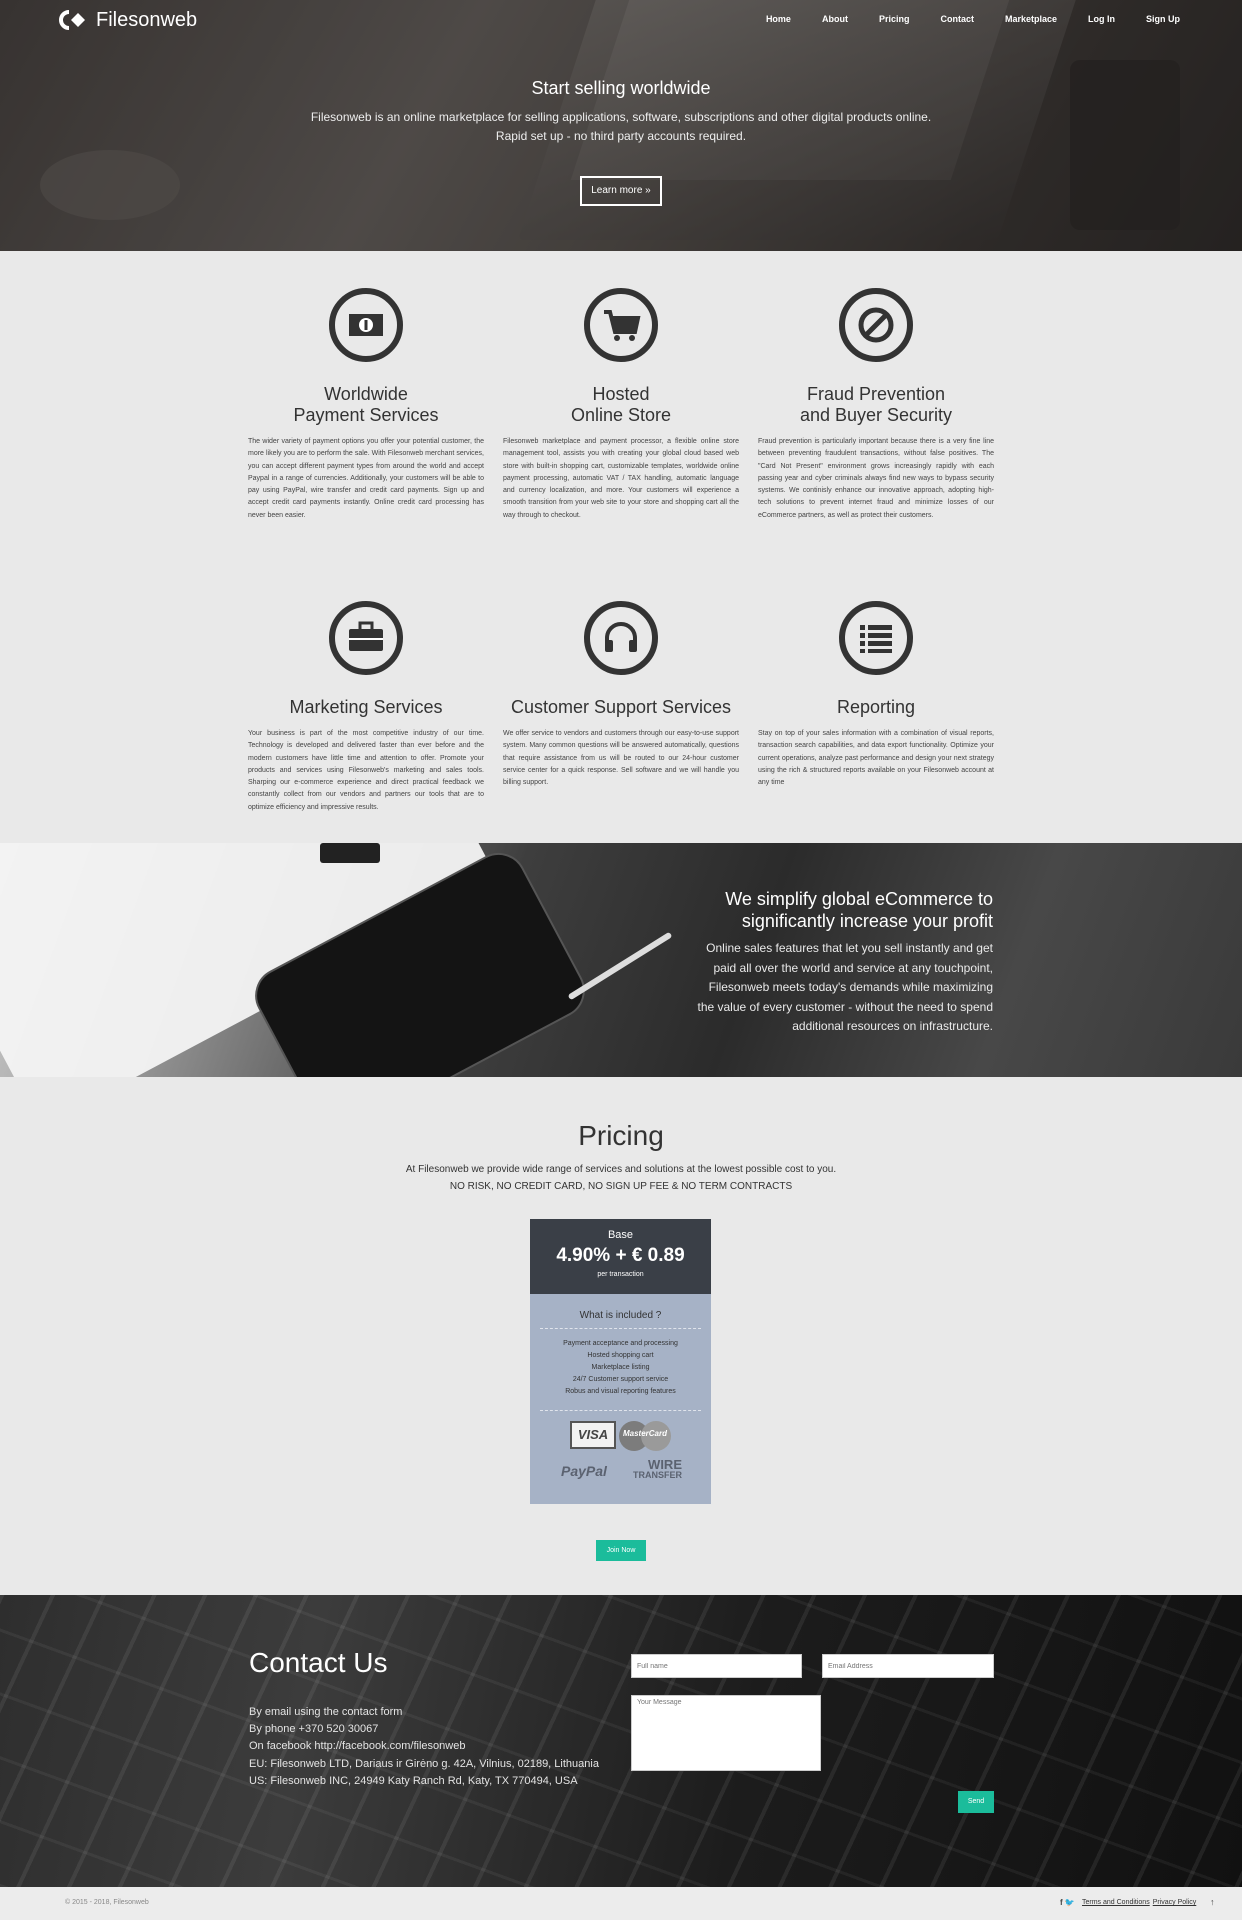 The image size is (1242, 1920). Describe the element at coordinates (835, 19) in the screenshot. I see `nav-about: About` at that location.